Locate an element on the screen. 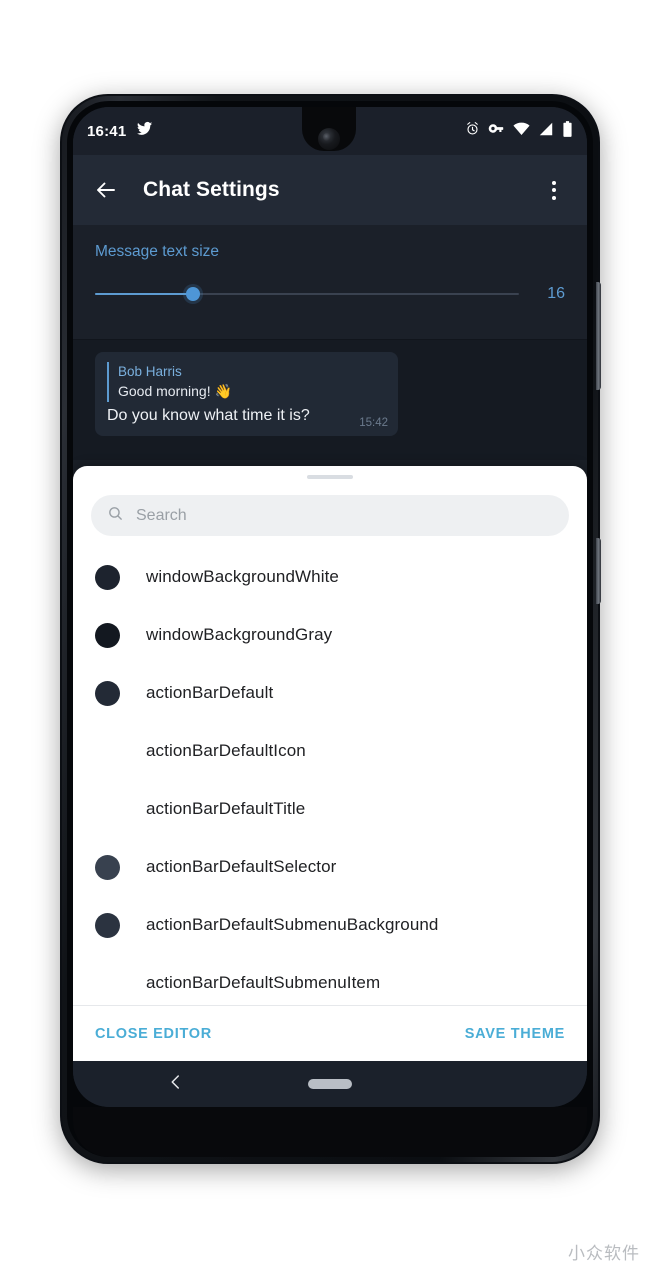 This screenshot has width=658, height=1280. wifi-icon is located at coordinates (521, 131).